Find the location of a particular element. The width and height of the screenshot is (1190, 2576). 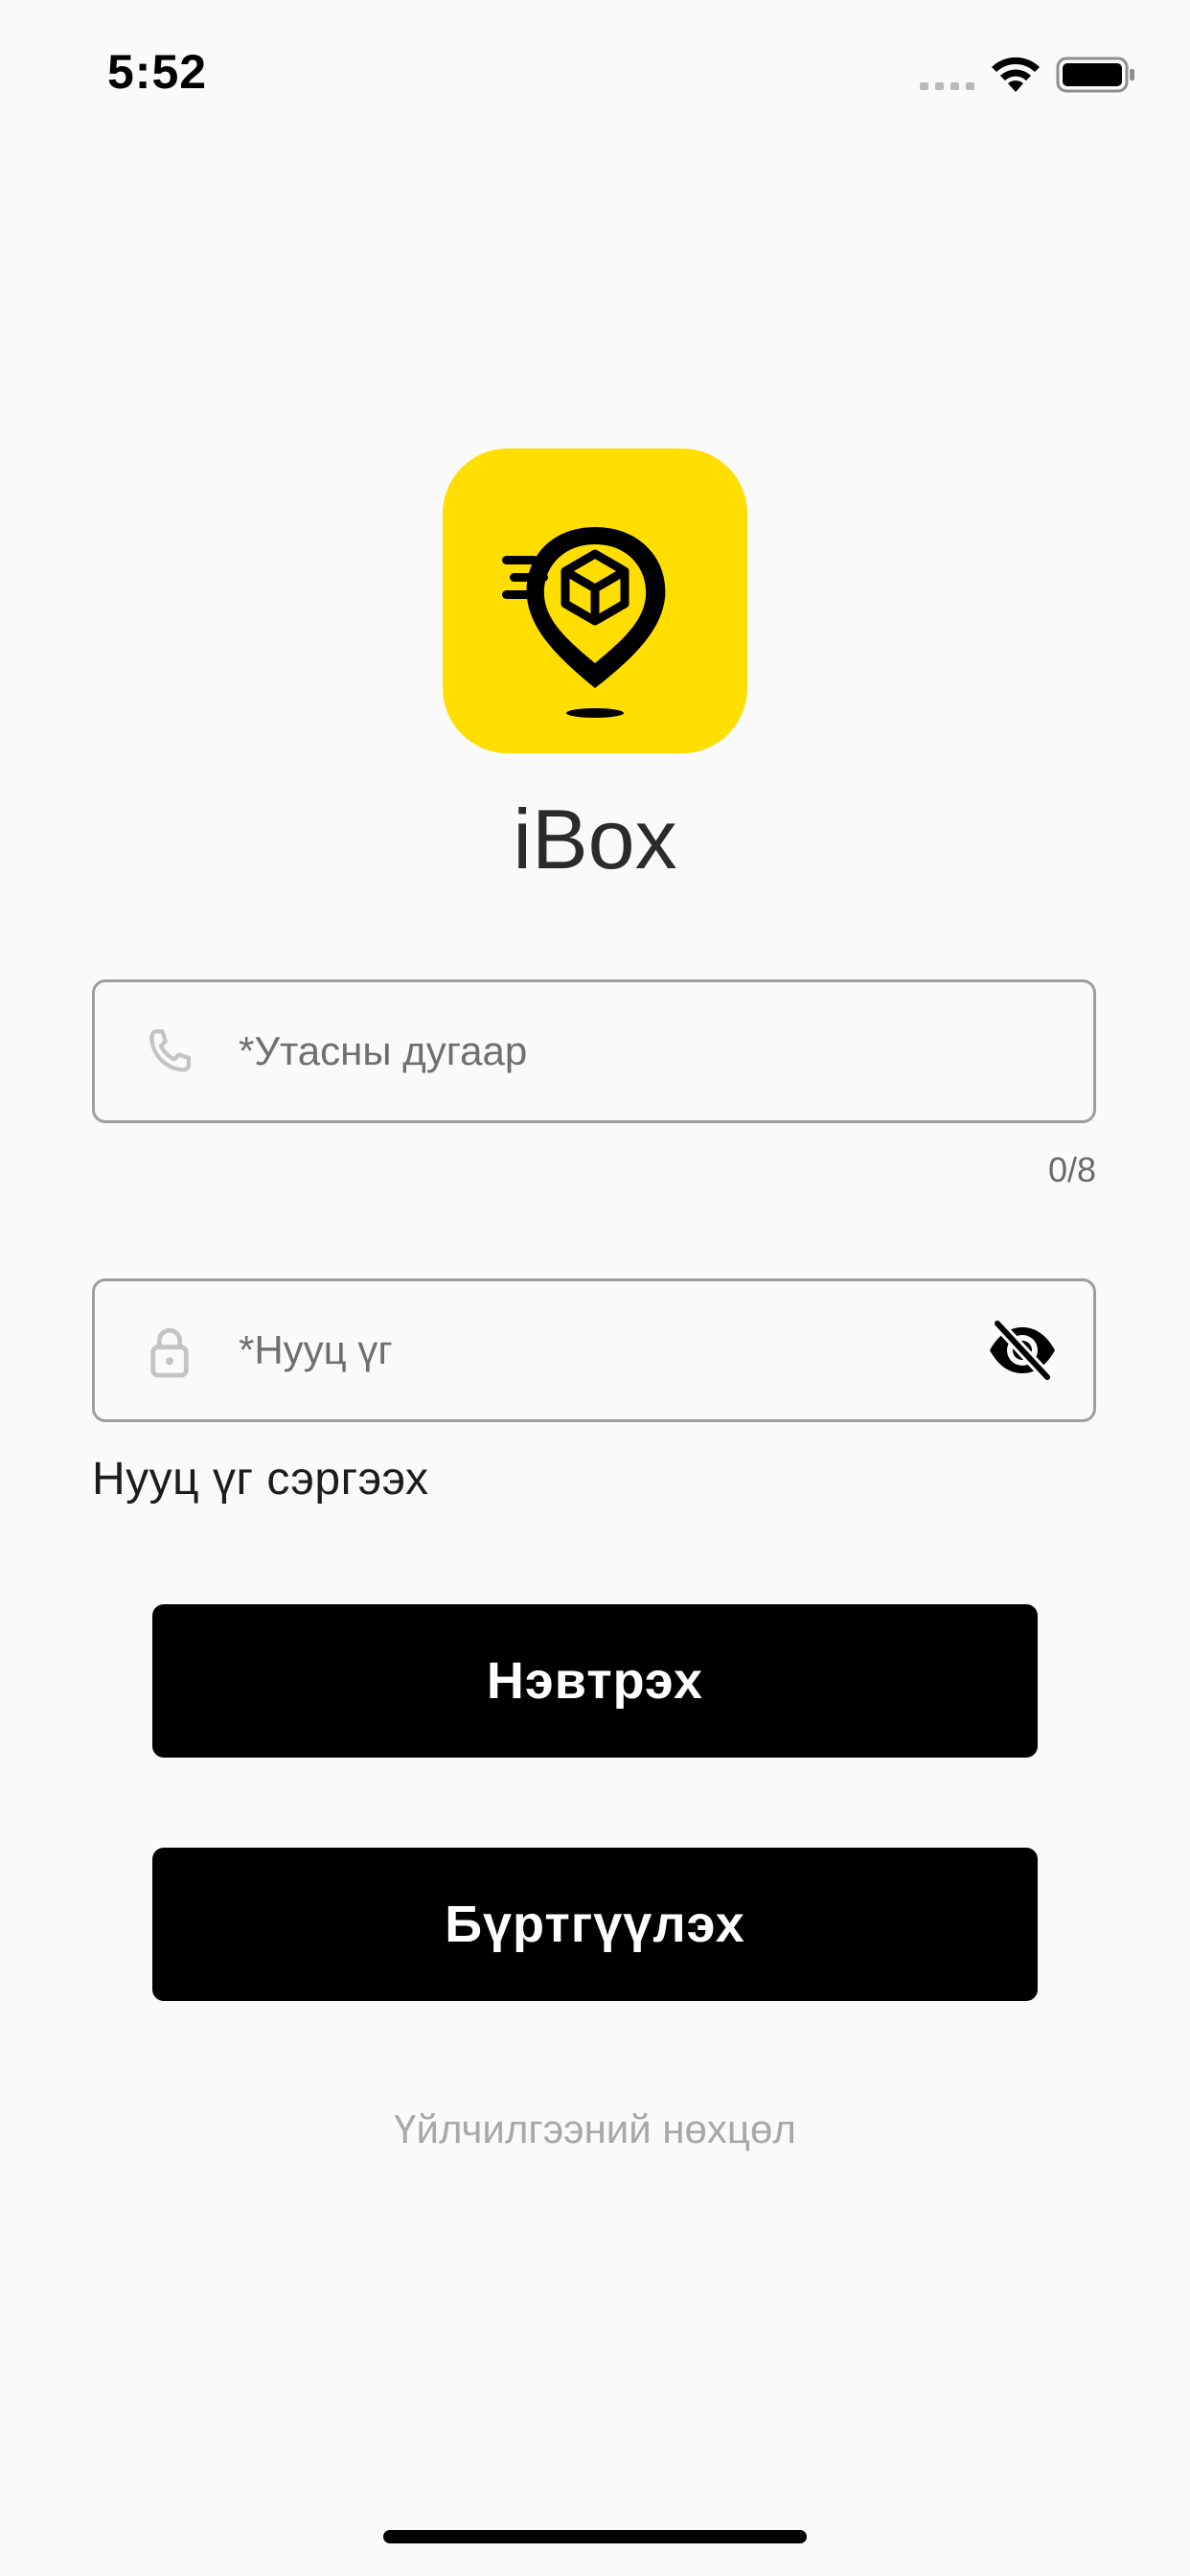

phone-field is located at coordinates (594, 1051).